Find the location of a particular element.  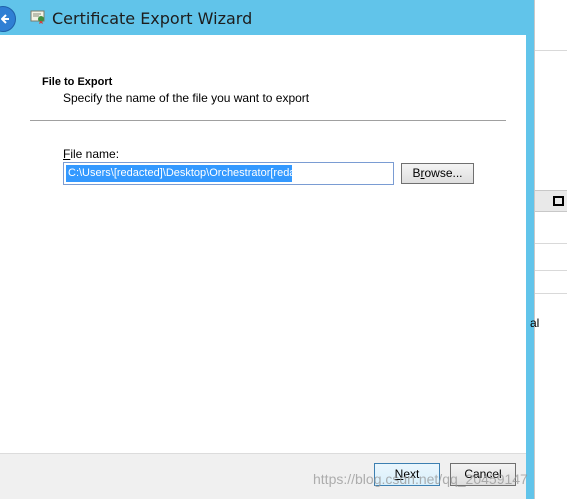

file-name-label-text: ile name: is located at coordinates (95, 154).